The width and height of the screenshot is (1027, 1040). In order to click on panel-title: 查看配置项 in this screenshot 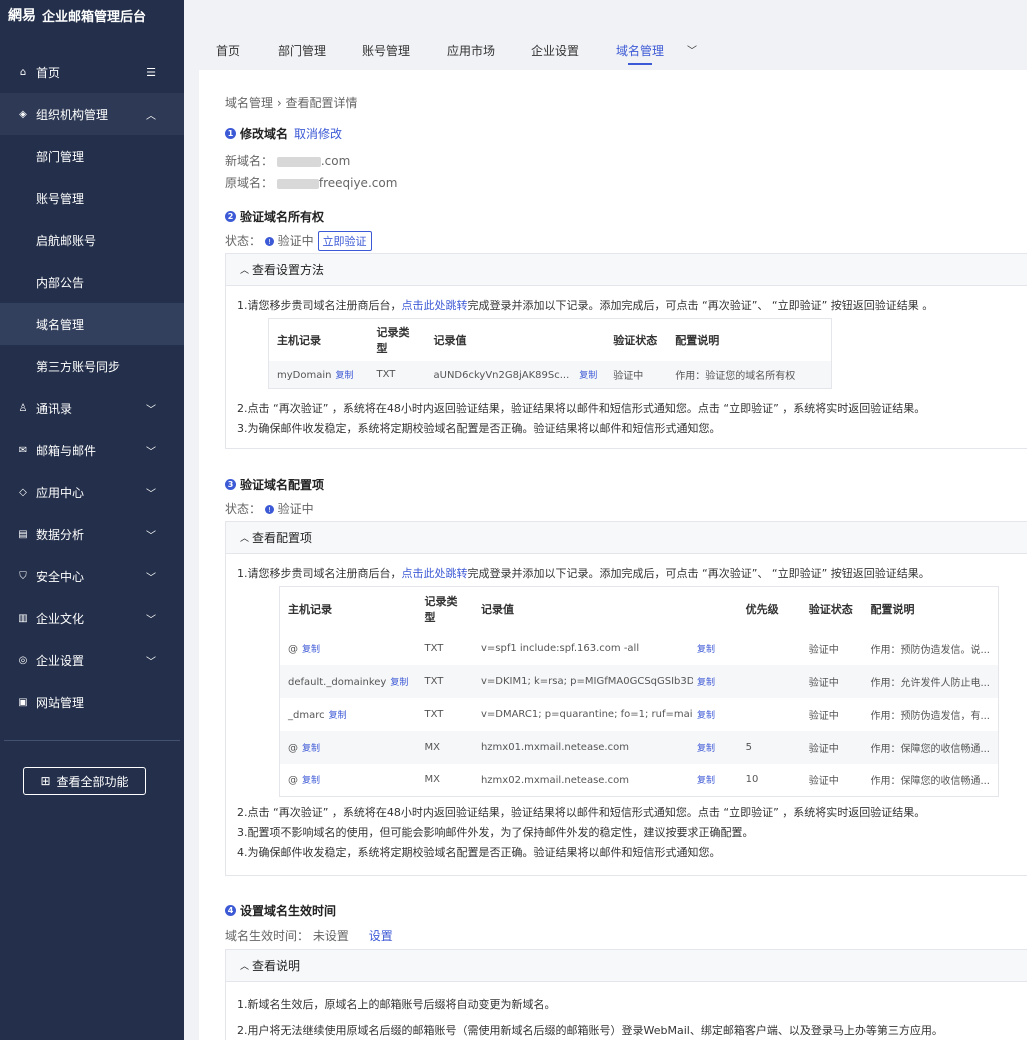, I will do `click(282, 538)`.